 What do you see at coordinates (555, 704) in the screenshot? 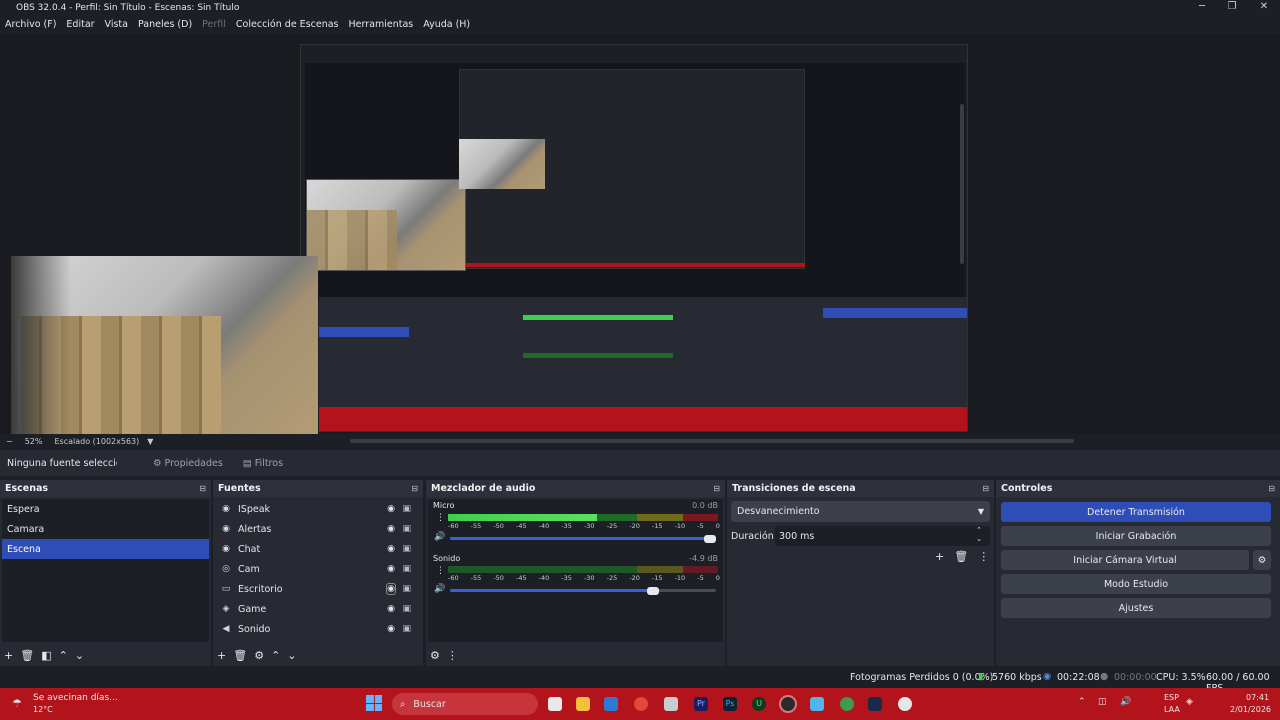
I see `task-view-icon` at bounding box center [555, 704].